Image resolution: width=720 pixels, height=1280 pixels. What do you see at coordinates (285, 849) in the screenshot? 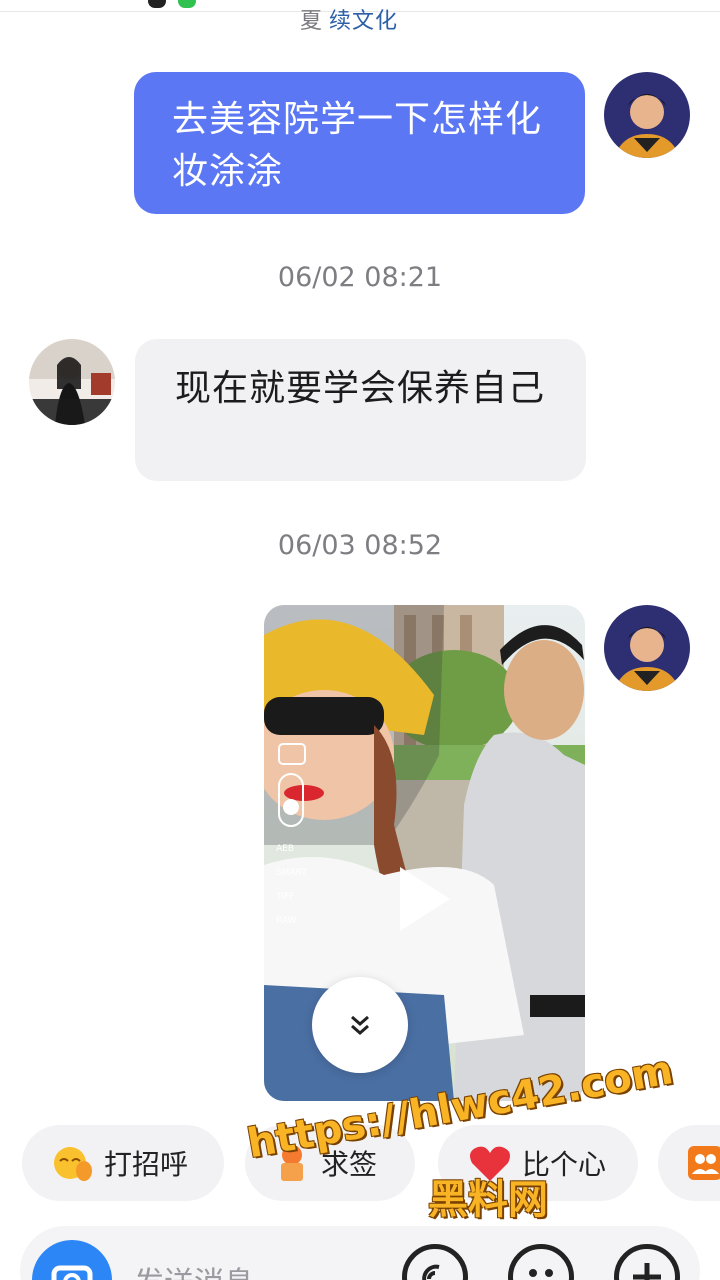
I see `camera-mode-aeb: AEB` at bounding box center [285, 849].